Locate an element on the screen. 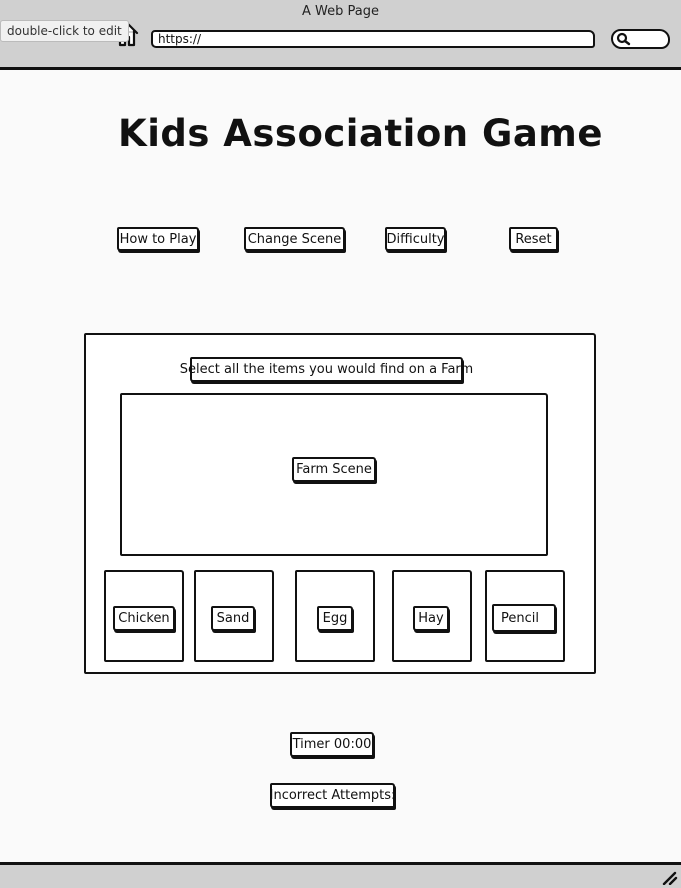 The width and height of the screenshot is (681, 888). item-label-pencil: Pencil is located at coordinates (524, 618).